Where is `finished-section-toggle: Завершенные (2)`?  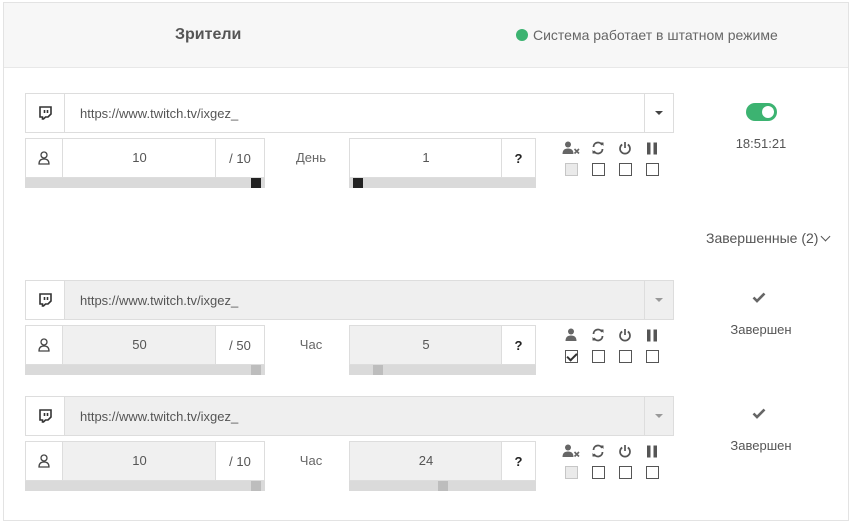
finished-section-toggle: Завершенные (2) is located at coordinates (768, 238).